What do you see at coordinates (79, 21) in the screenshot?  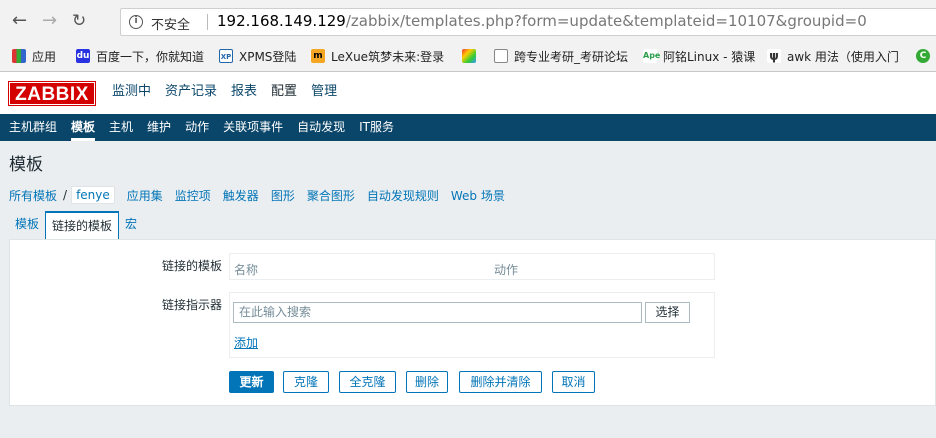 I see `reload-icon: ↻` at bounding box center [79, 21].